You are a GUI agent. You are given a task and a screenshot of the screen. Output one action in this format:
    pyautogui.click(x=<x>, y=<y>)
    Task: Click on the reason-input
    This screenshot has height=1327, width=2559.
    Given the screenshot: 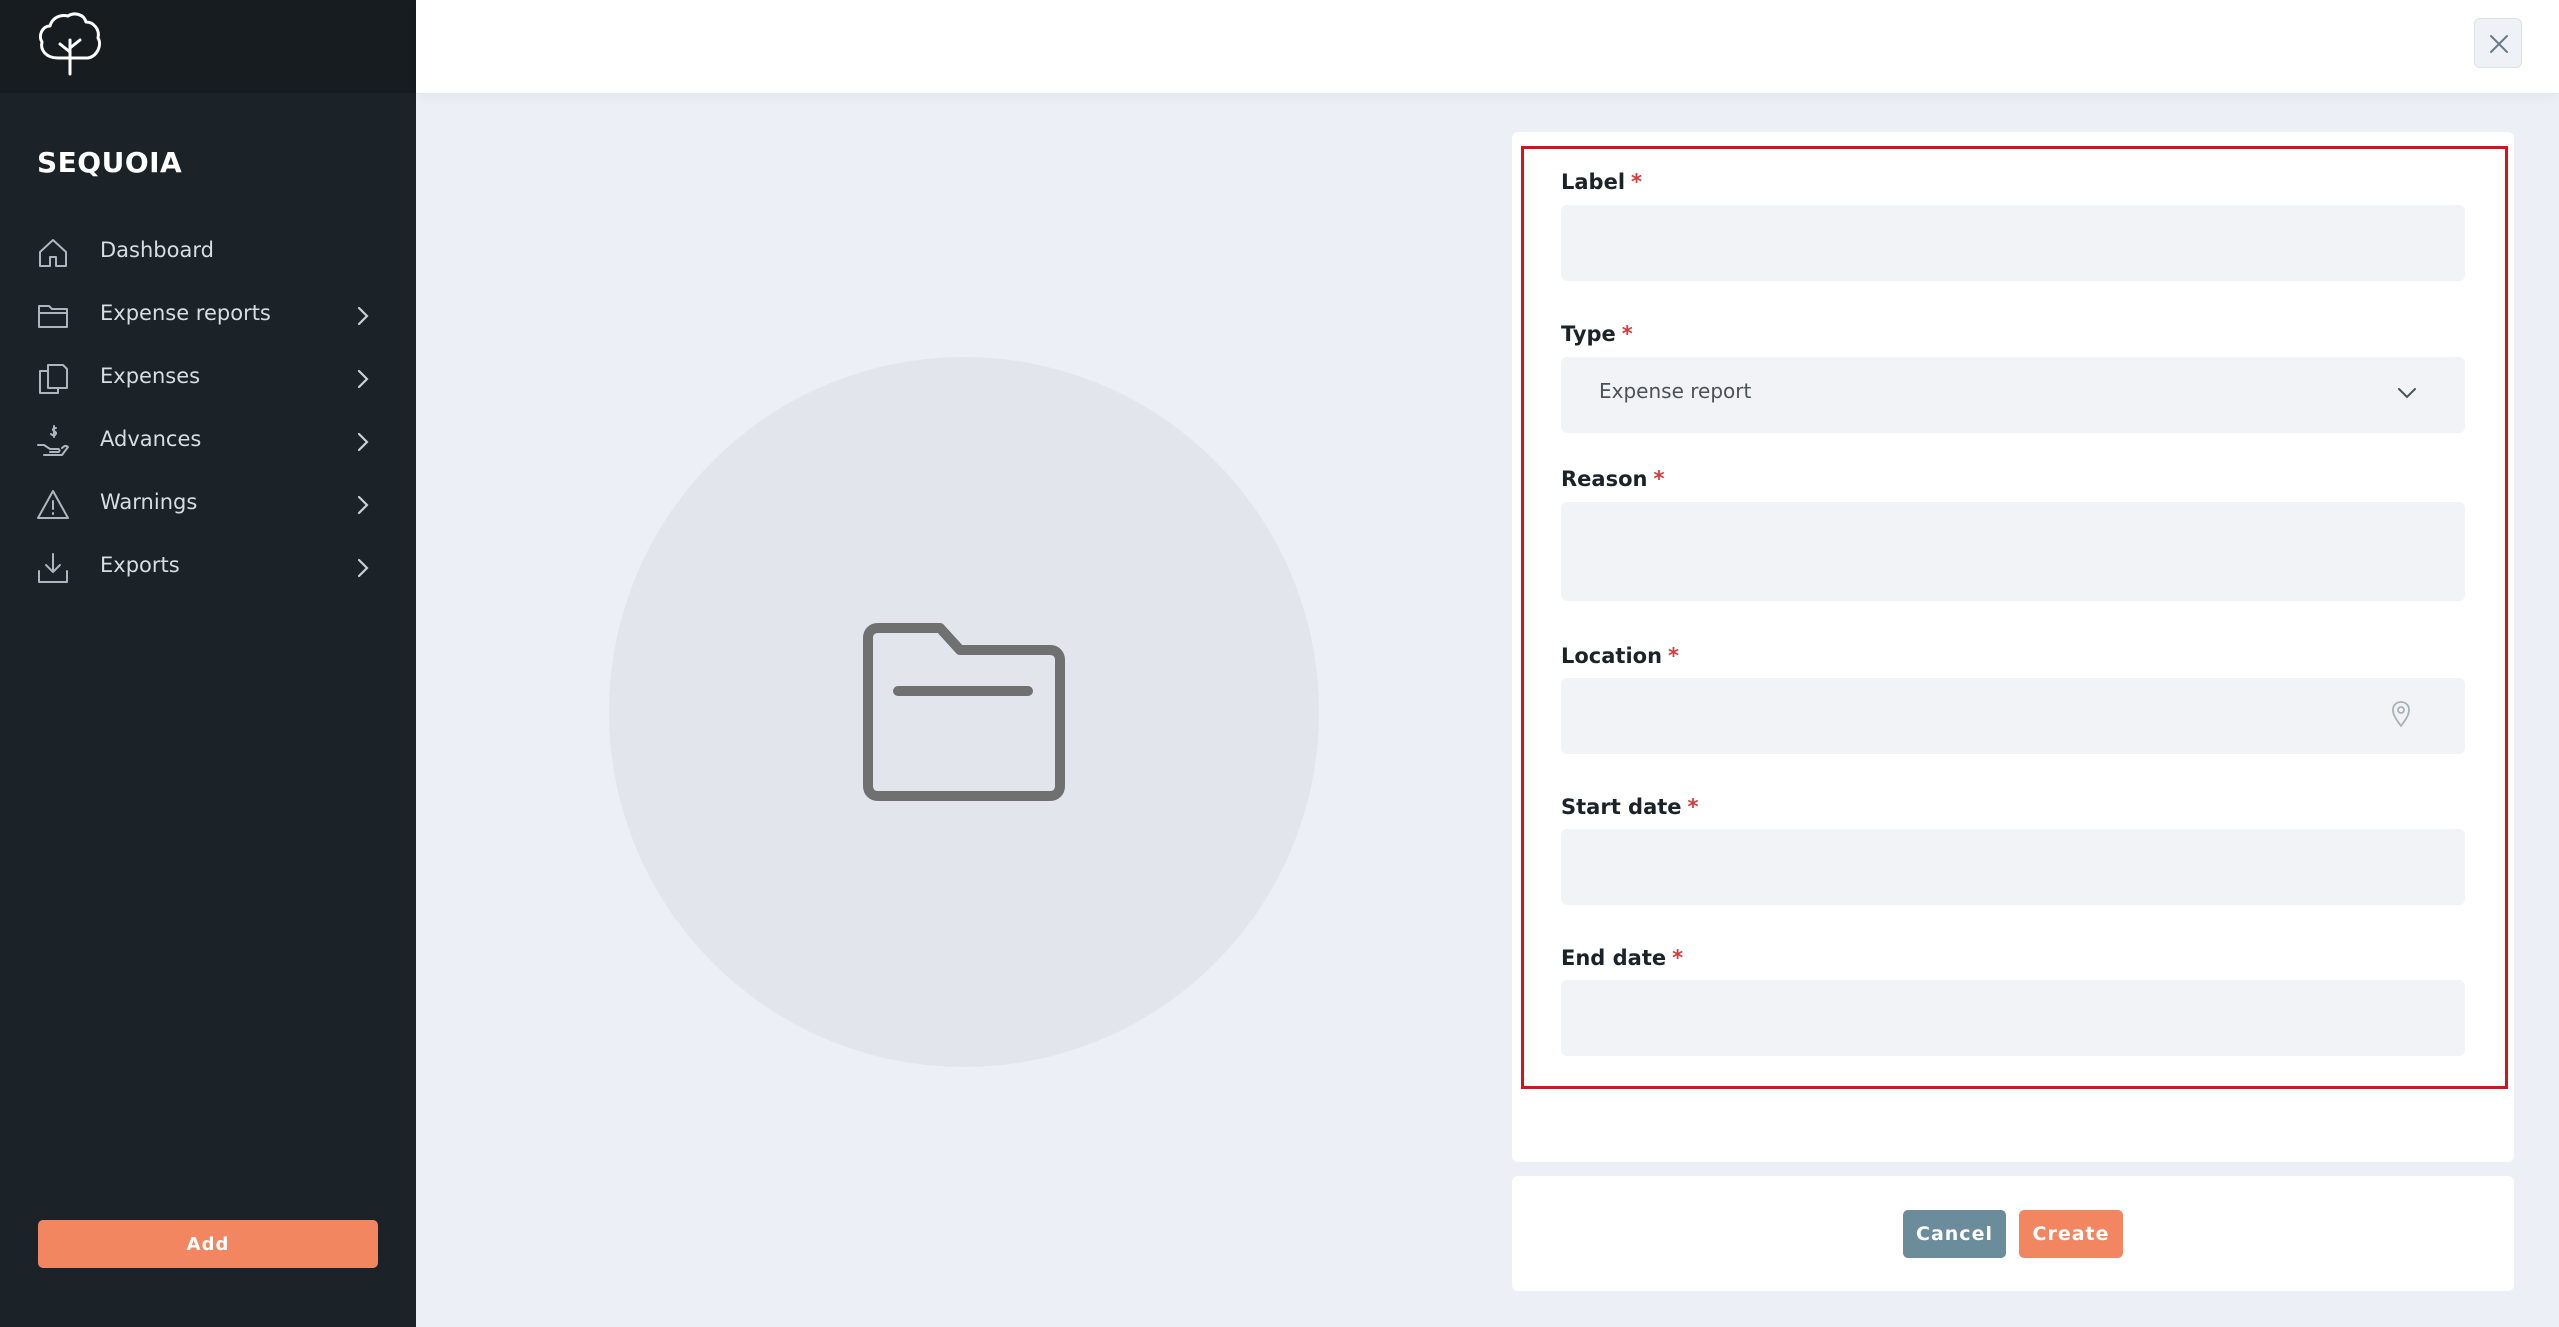 What is the action you would take?
    pyautogui.click(x=2013, y=551)
    